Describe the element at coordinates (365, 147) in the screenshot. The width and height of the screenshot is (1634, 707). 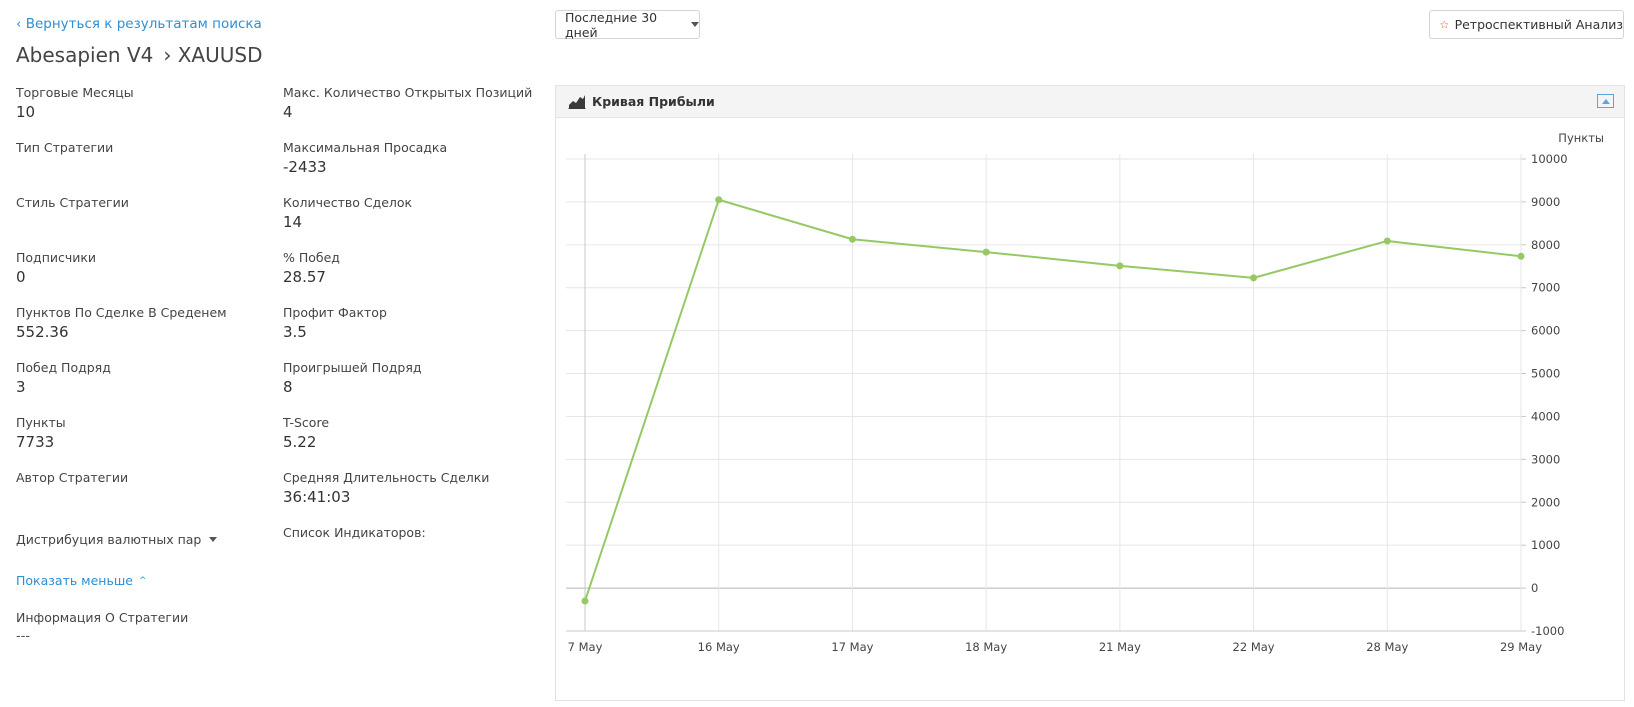
I see `stat-label: Максимальная Просадка` at that location.